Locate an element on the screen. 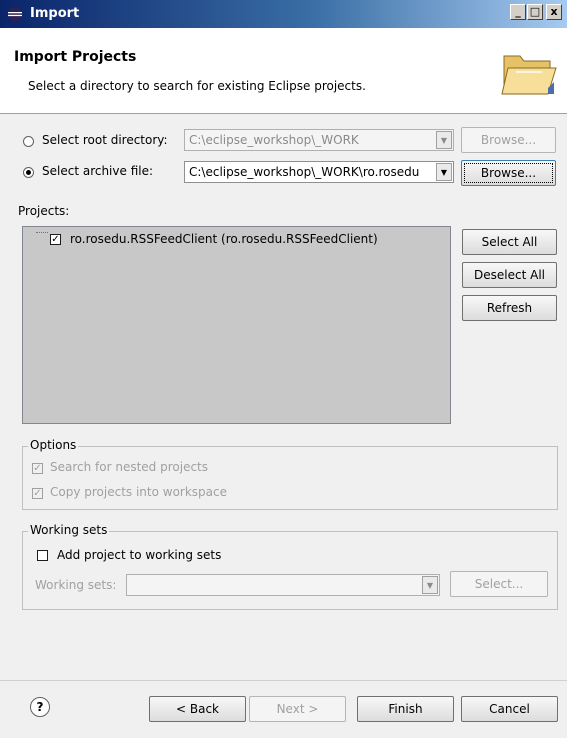  select-all-button: Select All is located at coordinates (509, 242).